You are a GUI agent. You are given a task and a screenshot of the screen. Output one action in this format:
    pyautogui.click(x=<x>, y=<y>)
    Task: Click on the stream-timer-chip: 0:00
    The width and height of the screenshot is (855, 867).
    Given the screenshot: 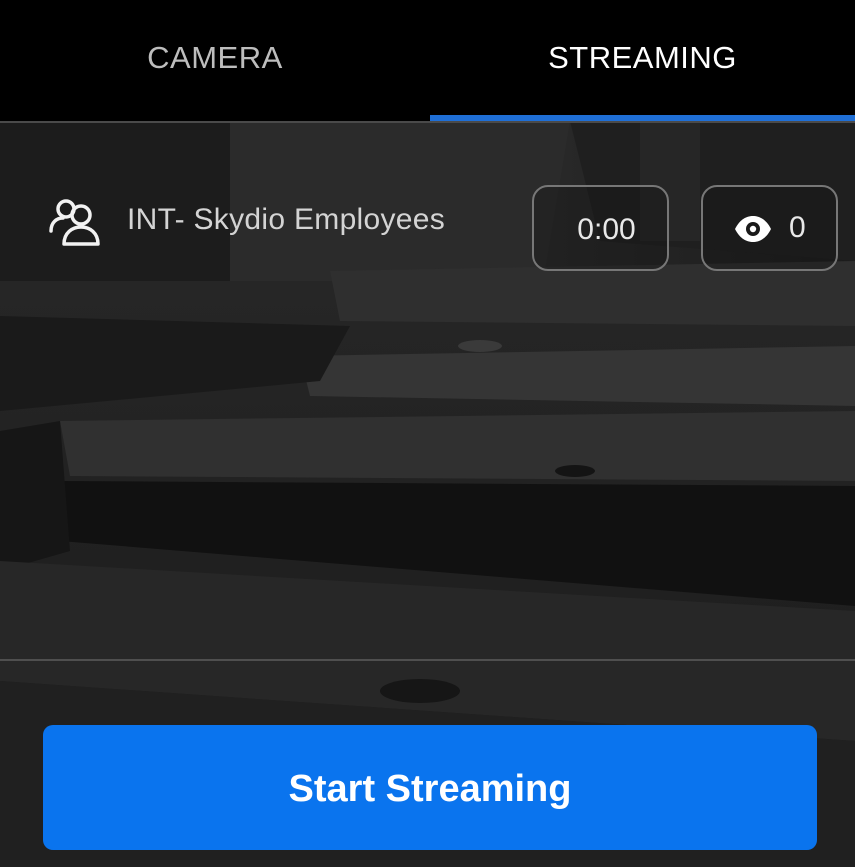 What is the action you would take?
    pyautogui.click(x=600, y=228)
    